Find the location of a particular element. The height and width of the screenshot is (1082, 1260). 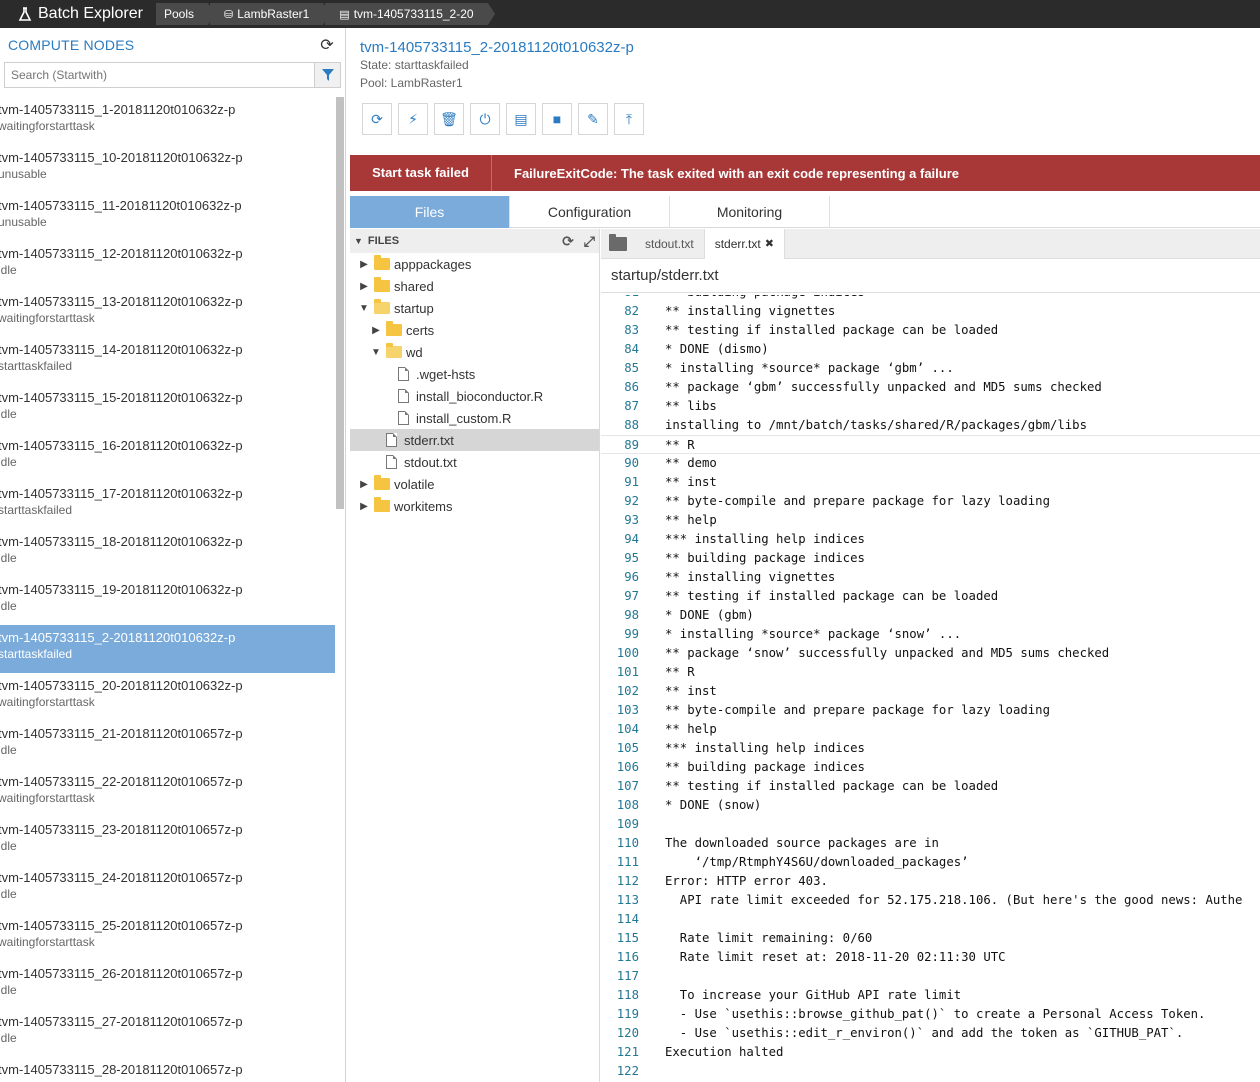

node-list-item: tvm-1405733115_12-20181120t010632z-pidle is located at coordinates (167, 265).